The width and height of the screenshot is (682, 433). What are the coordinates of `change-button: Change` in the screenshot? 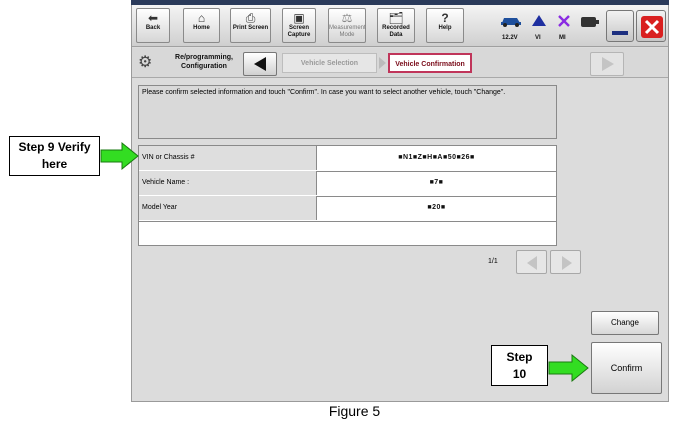 It's located at (625, 323).